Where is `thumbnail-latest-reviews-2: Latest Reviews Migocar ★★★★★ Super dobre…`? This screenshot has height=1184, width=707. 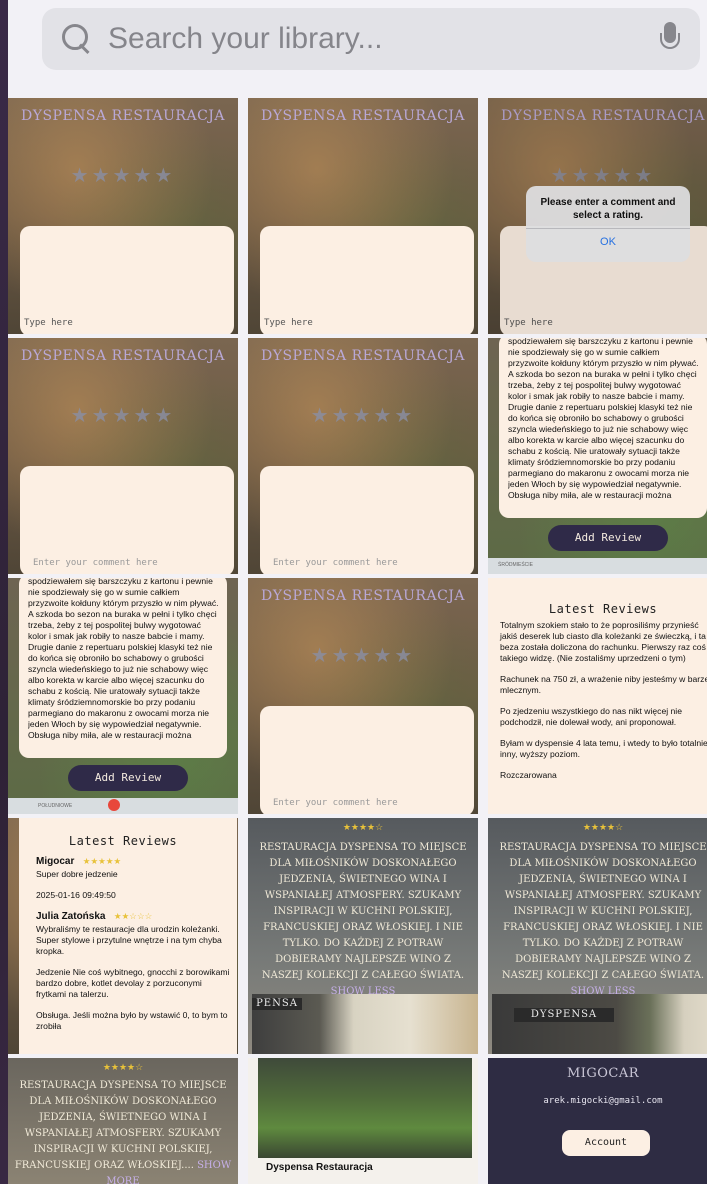
thumbnail-latest-reviews-2: Latest Reviews Migocar ★★★★★ Super dobre… is located at coordinates (123, 936).